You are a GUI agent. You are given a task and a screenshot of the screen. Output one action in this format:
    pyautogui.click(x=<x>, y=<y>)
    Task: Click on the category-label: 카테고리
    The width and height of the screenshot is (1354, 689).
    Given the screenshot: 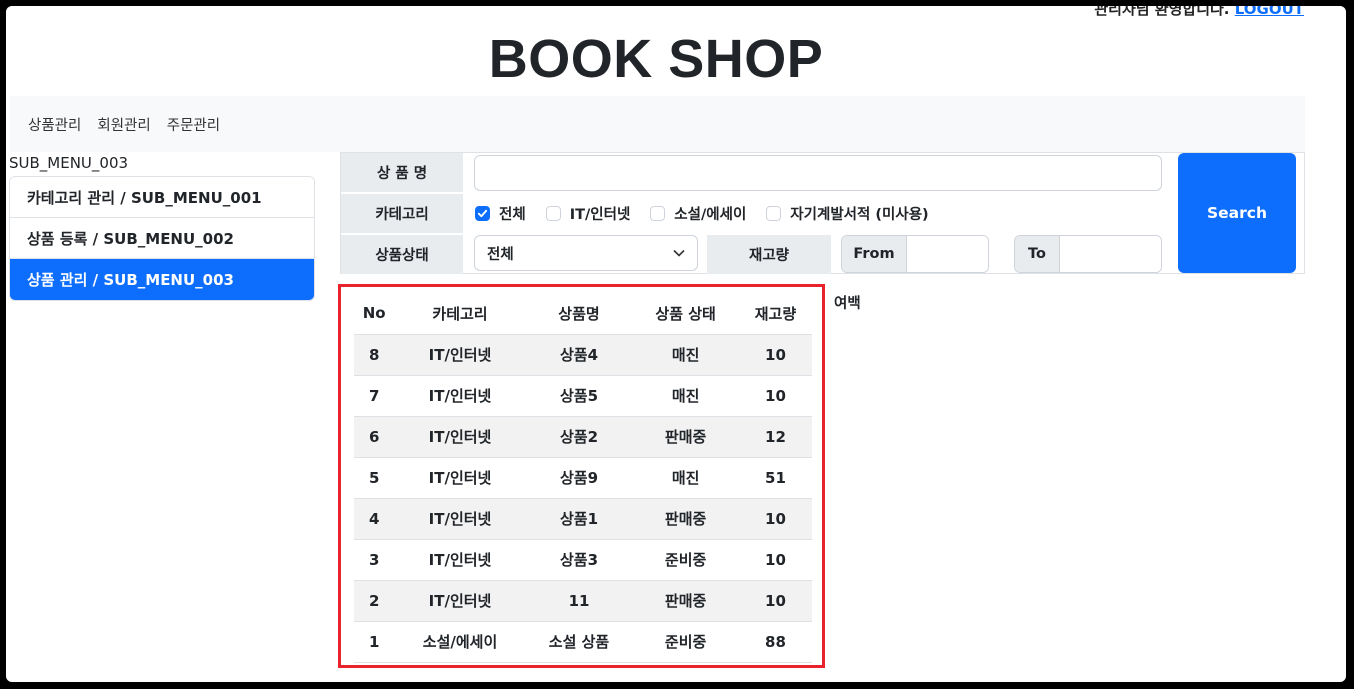 What is the action you would take?
    pyautogui.click(x=402, y=213)
    